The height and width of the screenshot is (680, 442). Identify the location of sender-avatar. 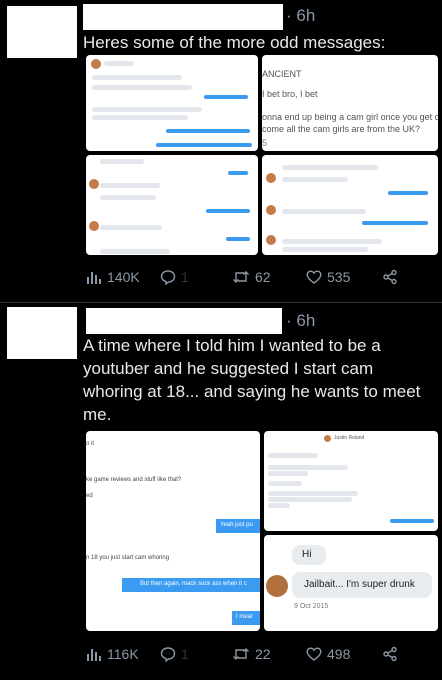
(277, 586).